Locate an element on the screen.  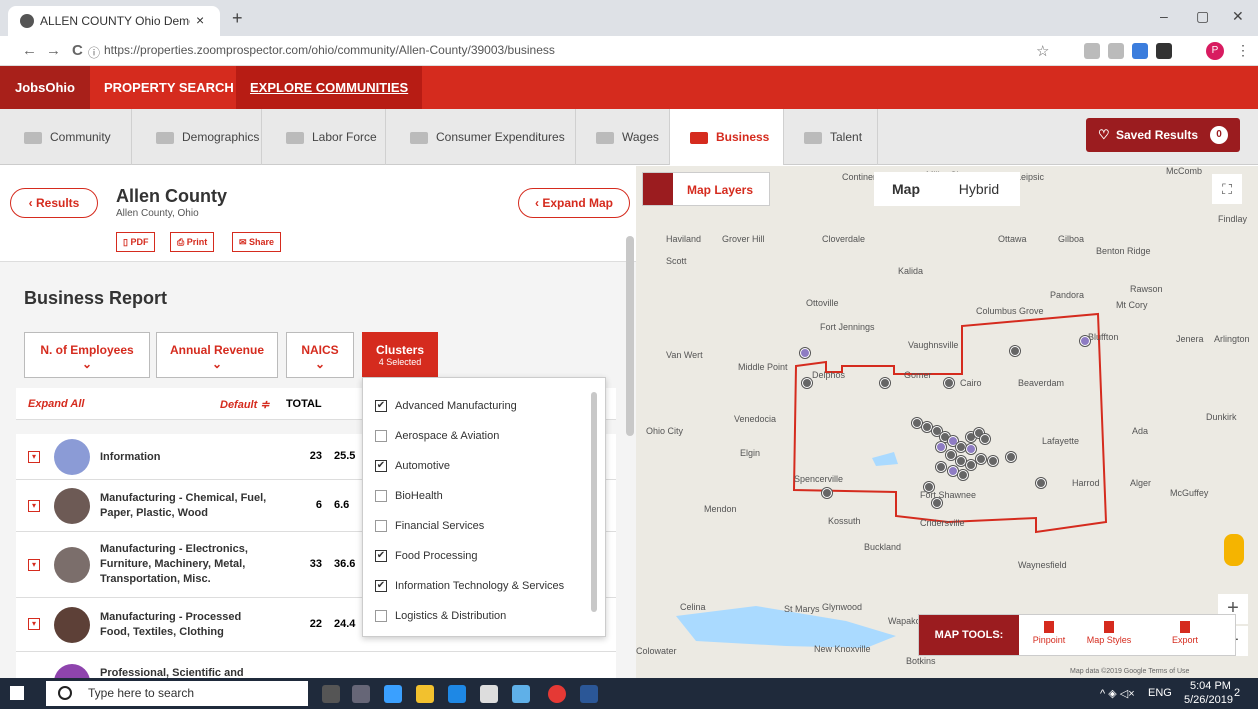
tab-labor-force: Labor Force is located at coordinates (324, 137).